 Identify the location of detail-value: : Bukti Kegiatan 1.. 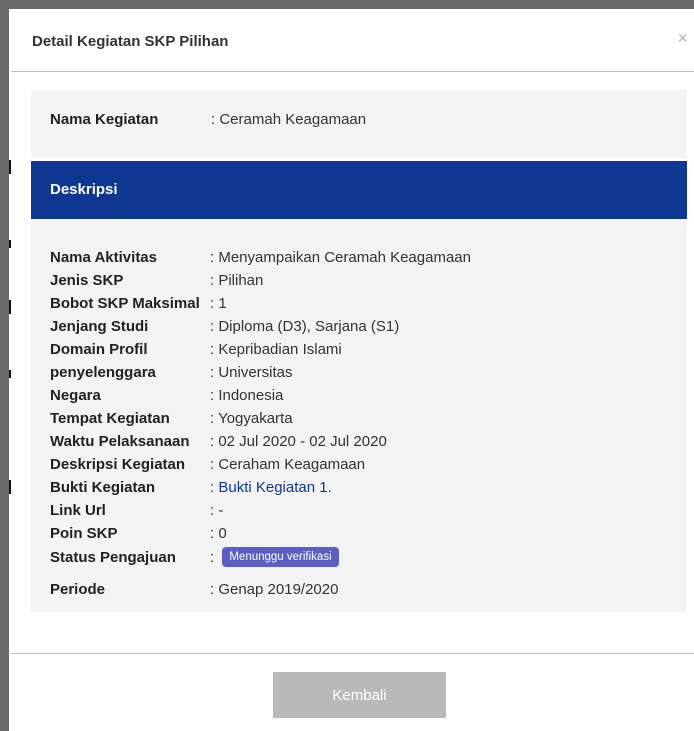
(271, 487).